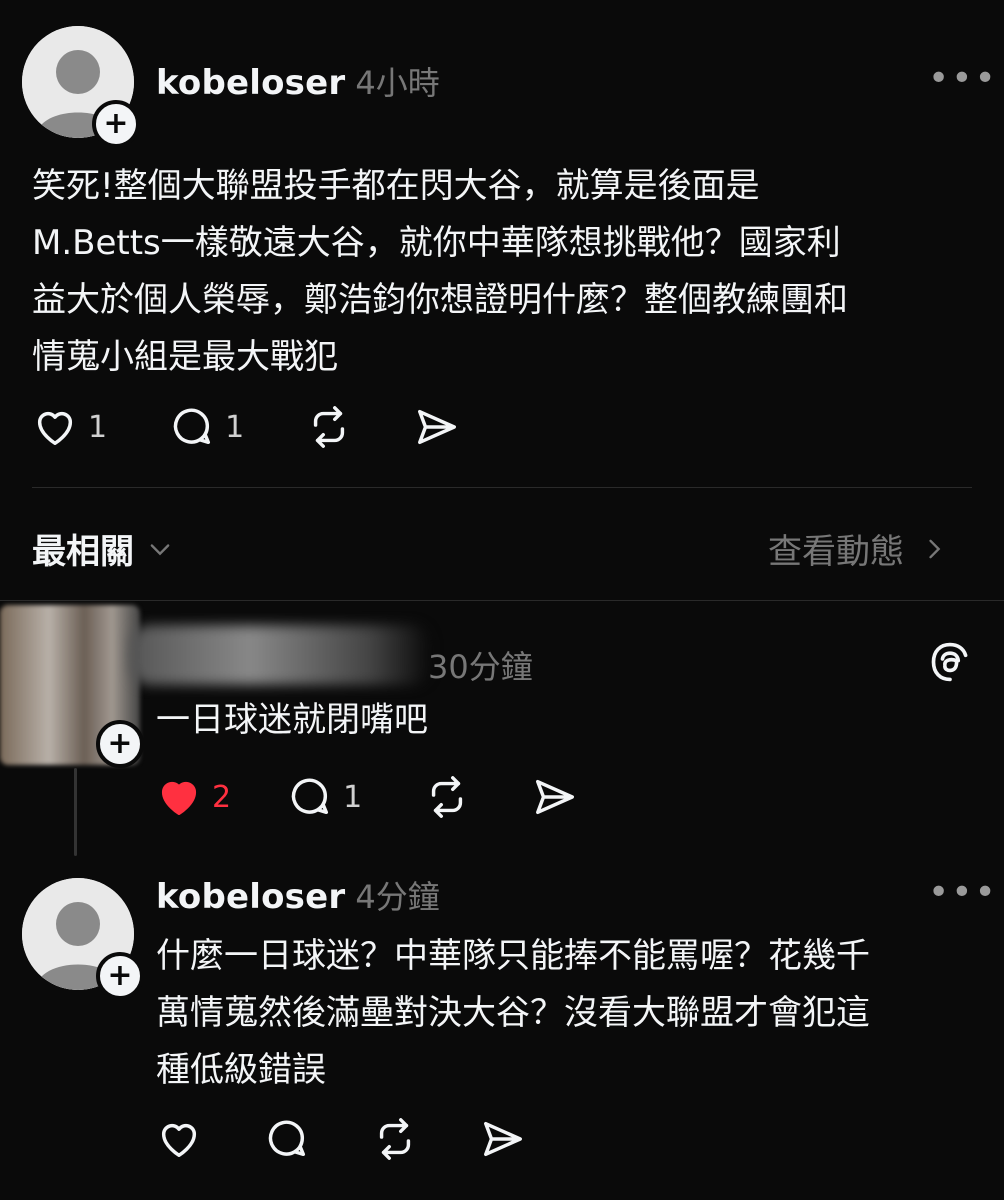 The width and height of the screenshot is (1004, 1200). Describe the element at coordinates (83, 552) in the screenshot. I see `sort-label: 最相關` at that location.